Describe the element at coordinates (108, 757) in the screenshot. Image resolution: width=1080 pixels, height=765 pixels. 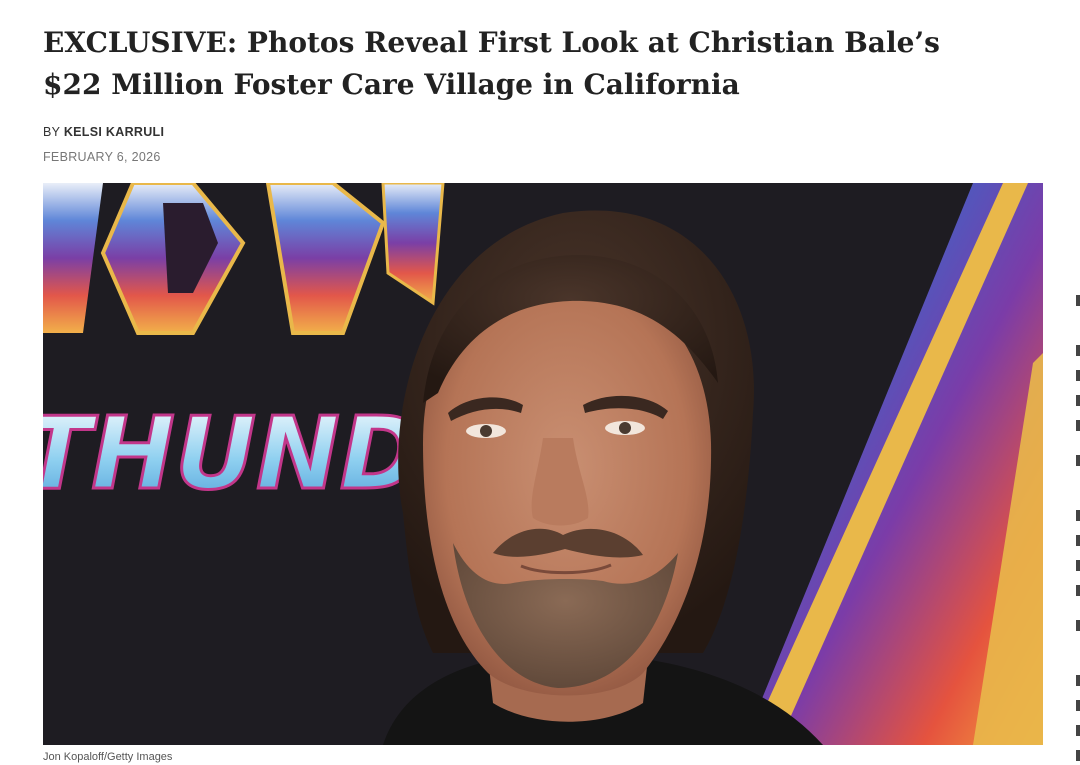
I see `photo-credit: Jon Kopaloff/Getty Images` at that location.